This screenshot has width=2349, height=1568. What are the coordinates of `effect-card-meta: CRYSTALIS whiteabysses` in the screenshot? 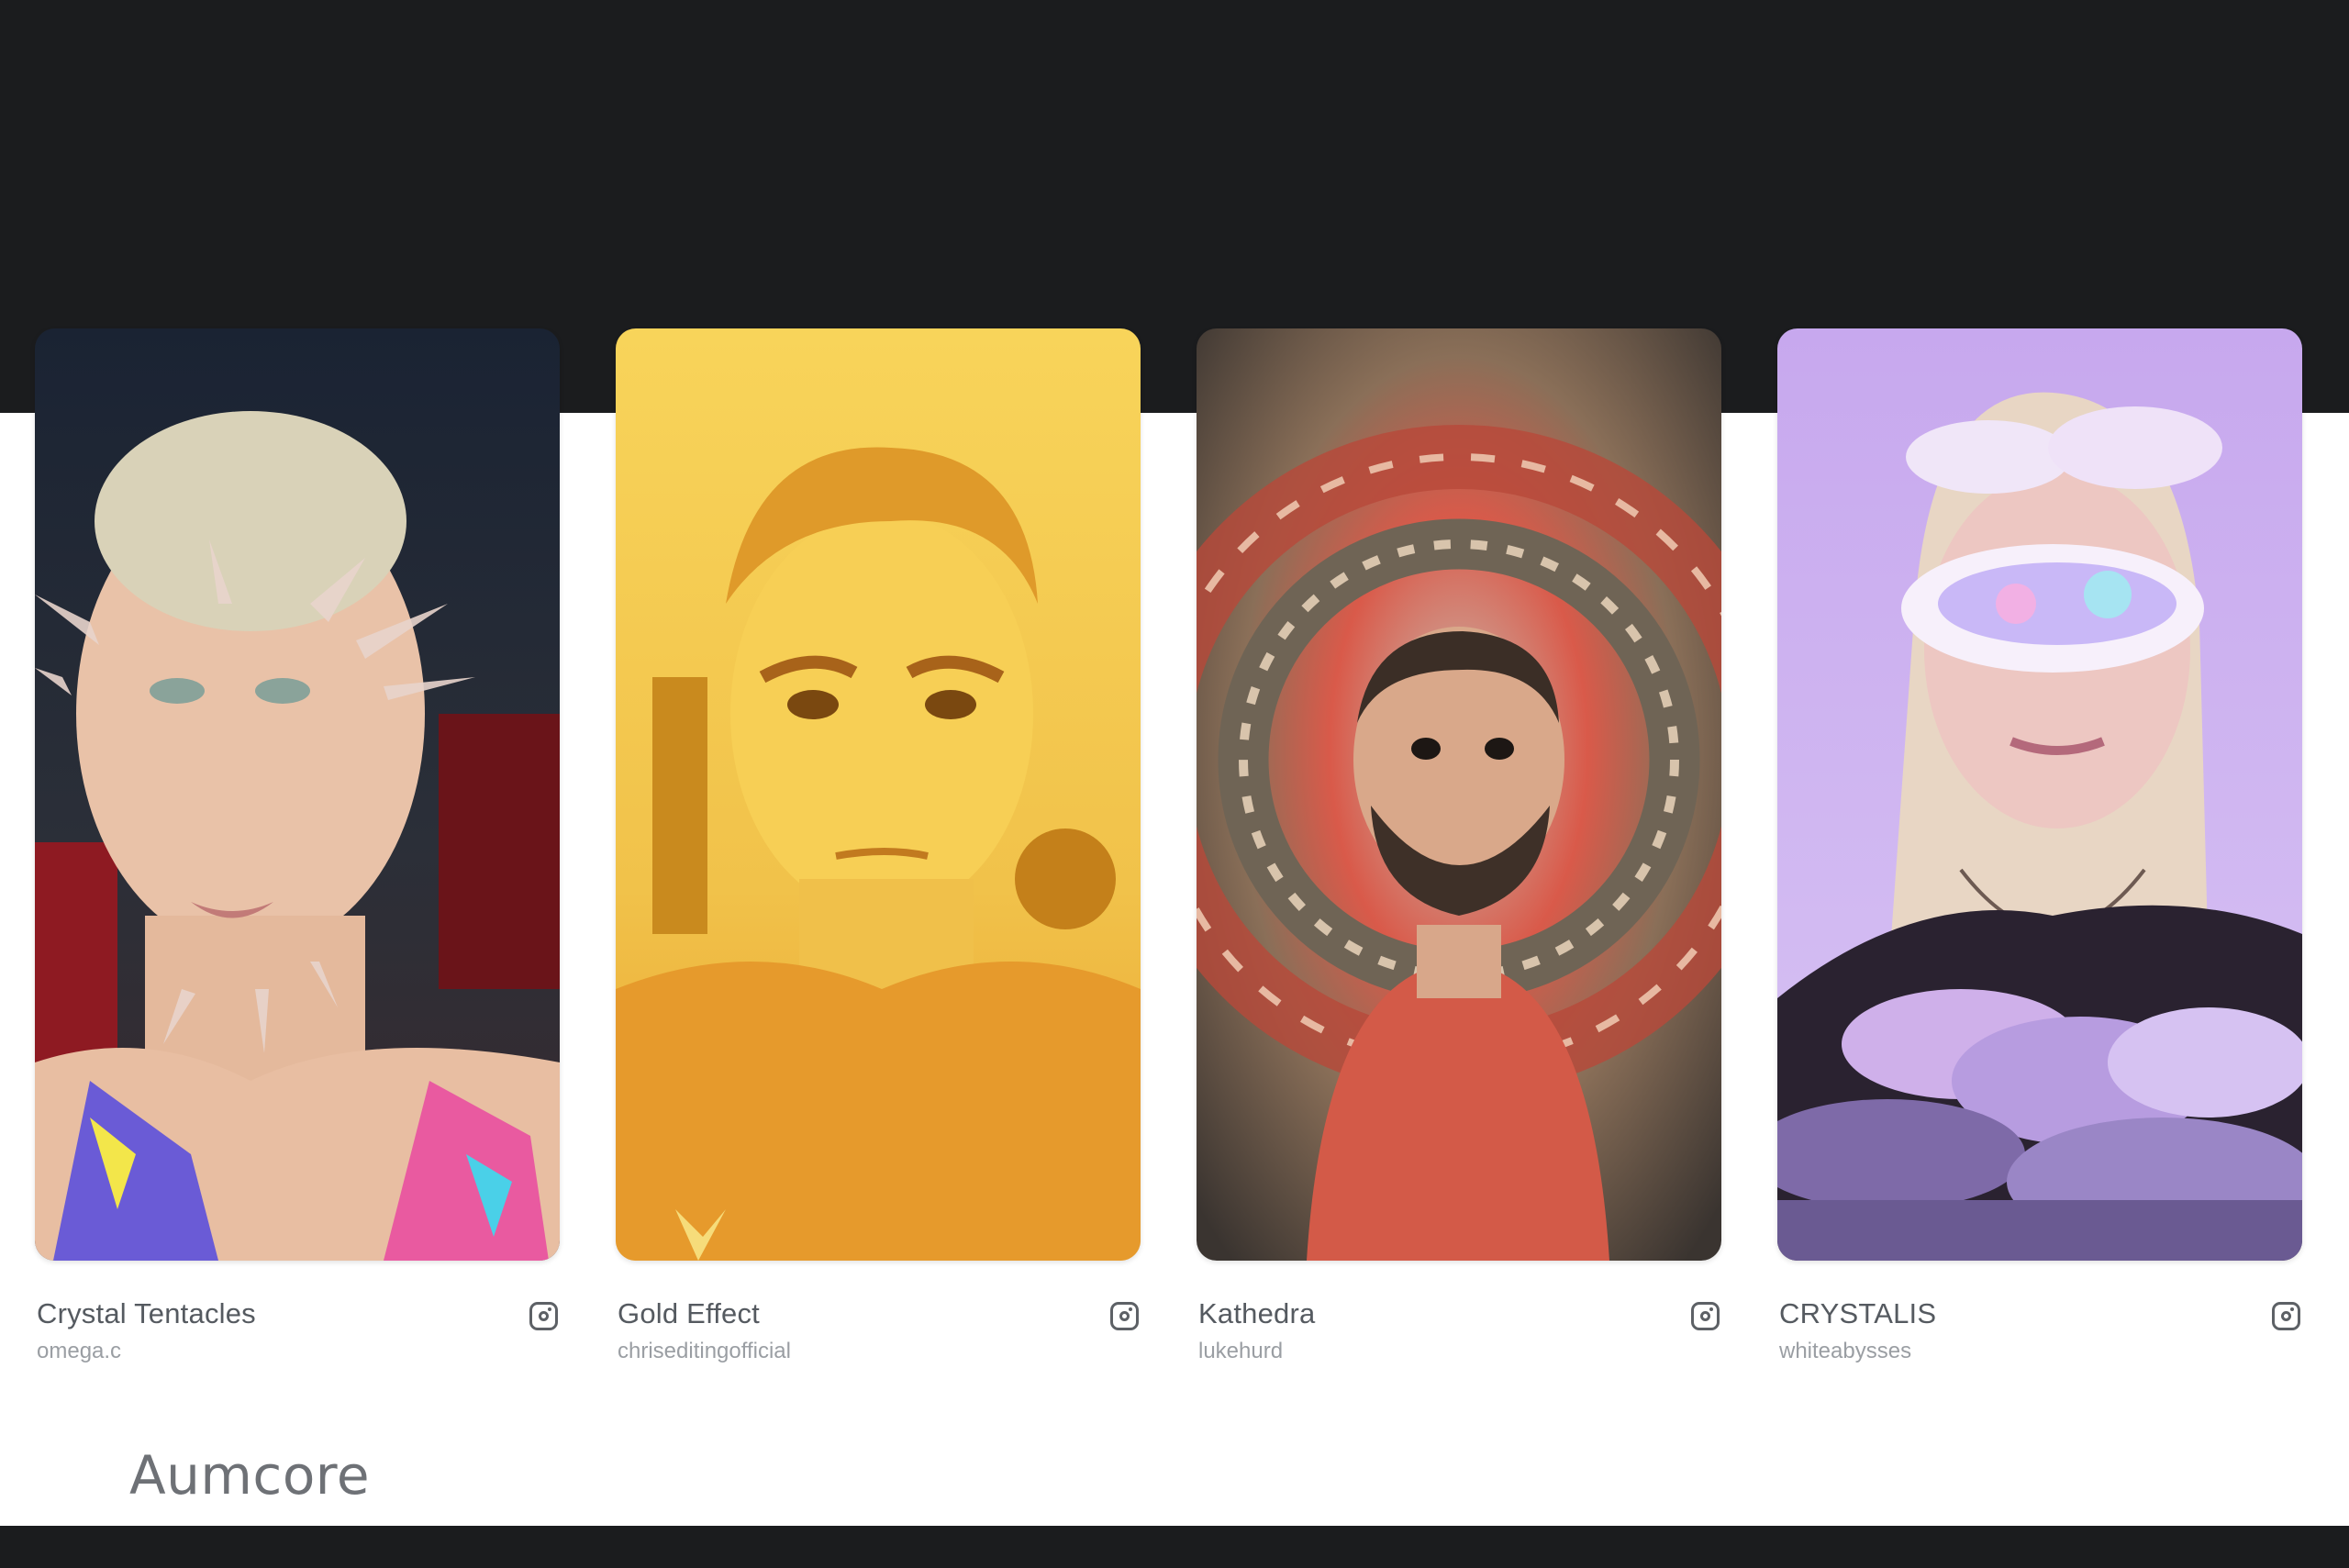 It's located at (2039, 1347).